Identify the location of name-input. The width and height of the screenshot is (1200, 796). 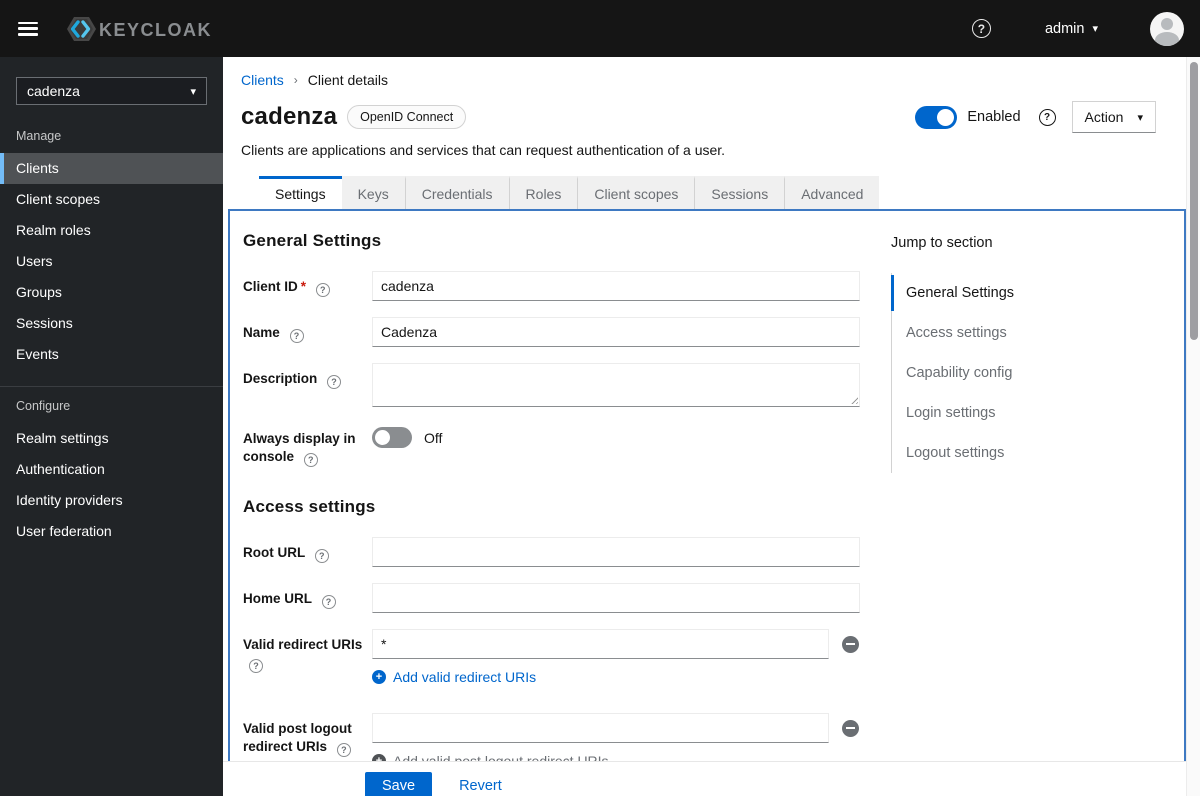
(616, 332).